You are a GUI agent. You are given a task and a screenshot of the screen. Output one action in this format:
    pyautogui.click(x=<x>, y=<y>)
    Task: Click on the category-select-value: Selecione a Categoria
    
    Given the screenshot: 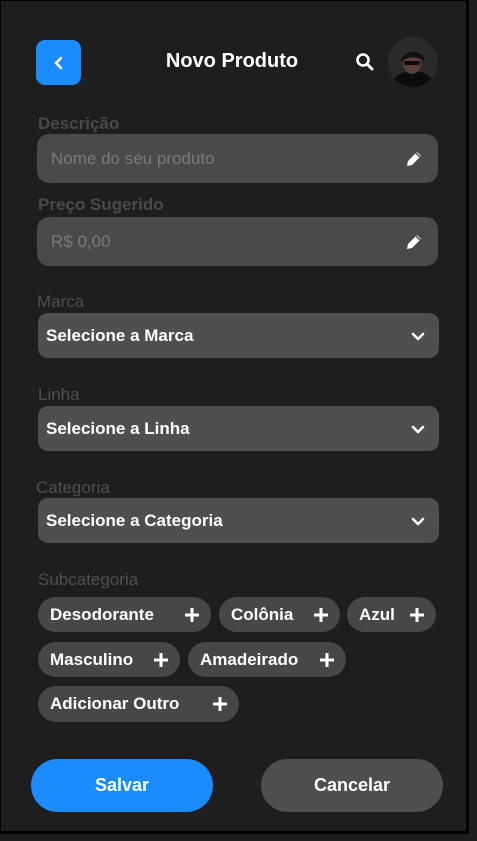 What is the action you would take?
    pyautogui.click(x=134, y=520)
    